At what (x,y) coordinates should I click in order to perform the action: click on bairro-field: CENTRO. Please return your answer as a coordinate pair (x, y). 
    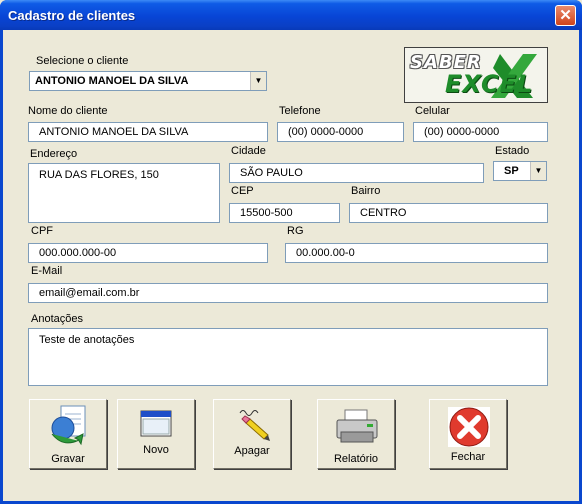
    Looking at the image, I should click on (448, 213).